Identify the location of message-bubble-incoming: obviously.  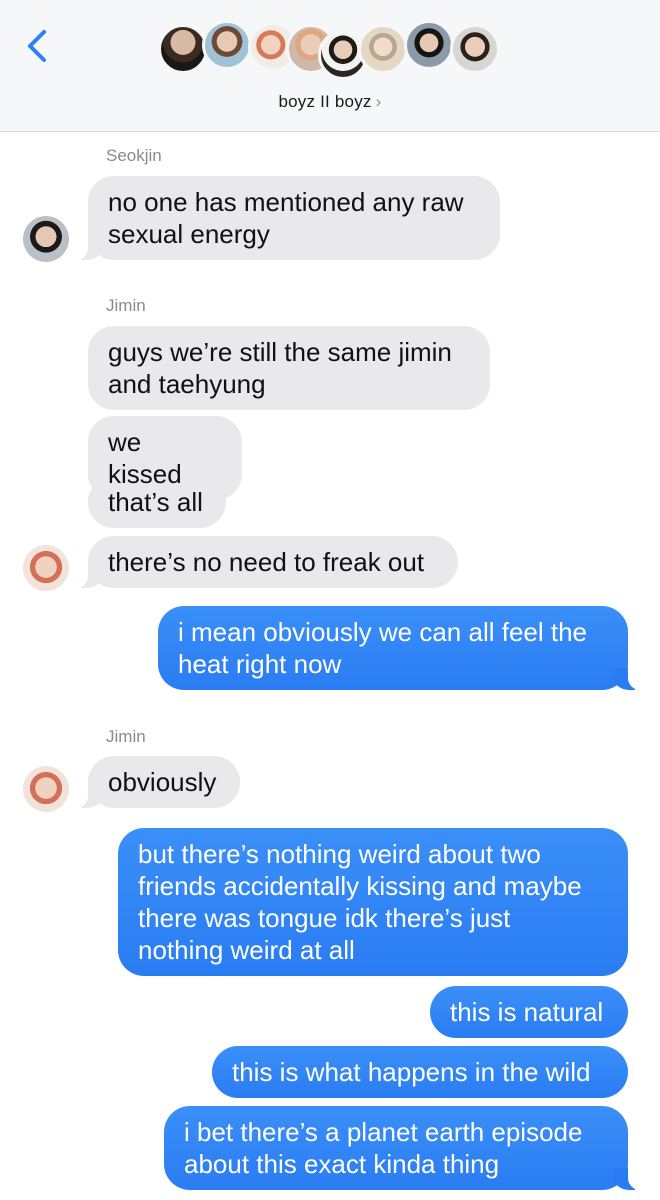
(157, 782).